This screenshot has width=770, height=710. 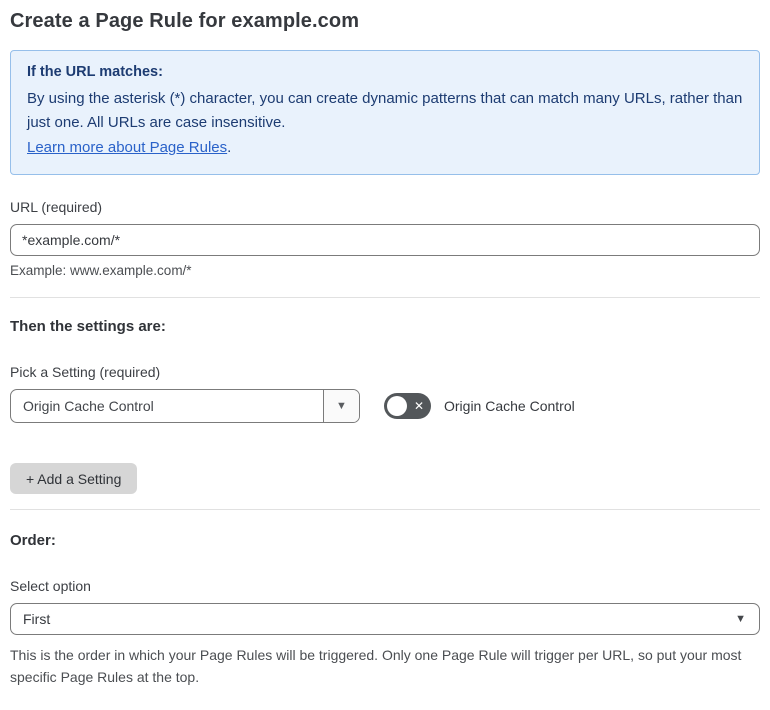 I want to click on order-select: First ▼, so click(x=385, y=619).